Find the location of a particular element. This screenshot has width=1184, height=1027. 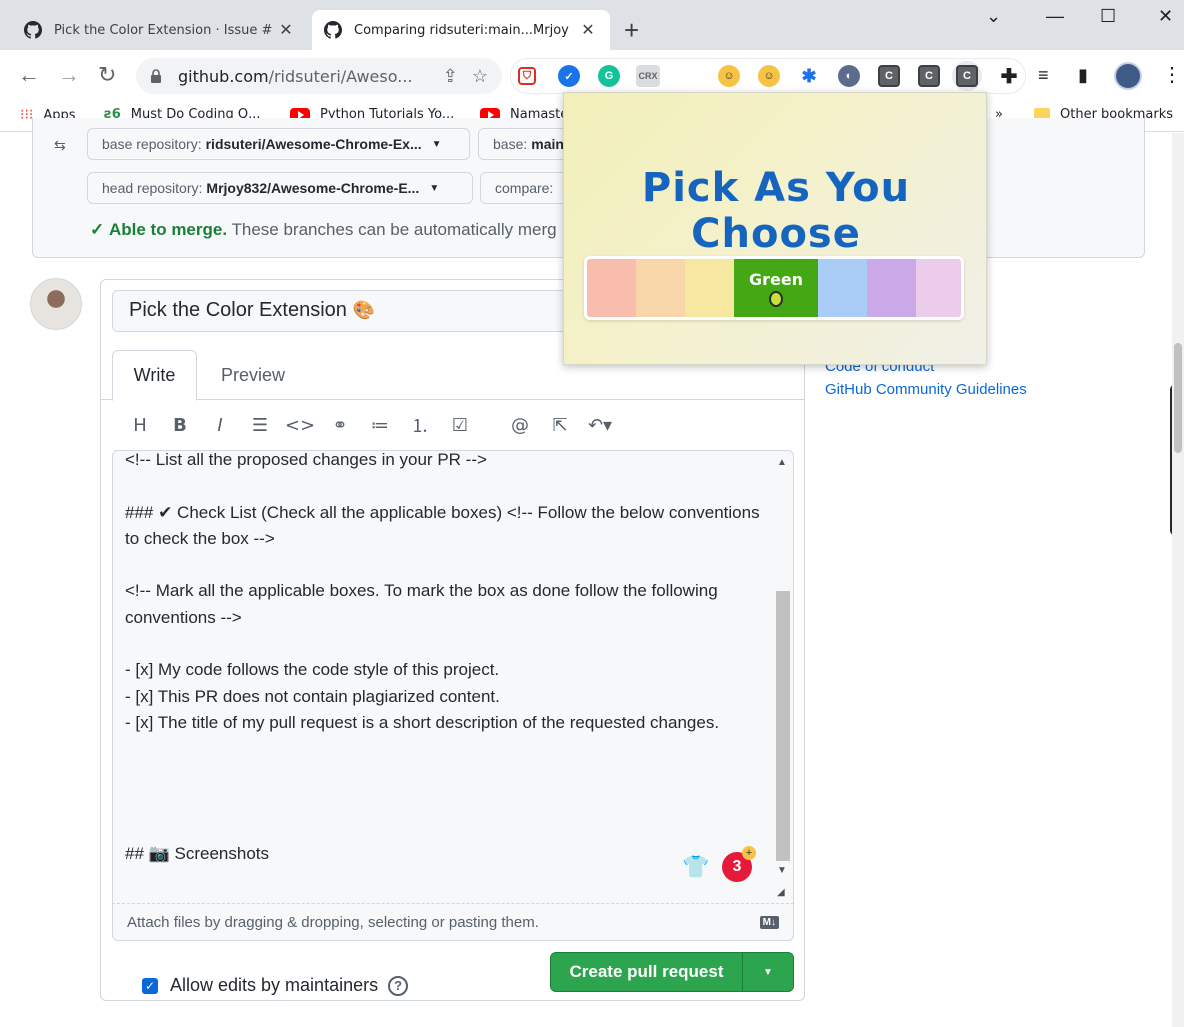

address-bar: github.com/ridsuteri/Aweso... ⇪ ☆ is located at coordinates (319, 76).